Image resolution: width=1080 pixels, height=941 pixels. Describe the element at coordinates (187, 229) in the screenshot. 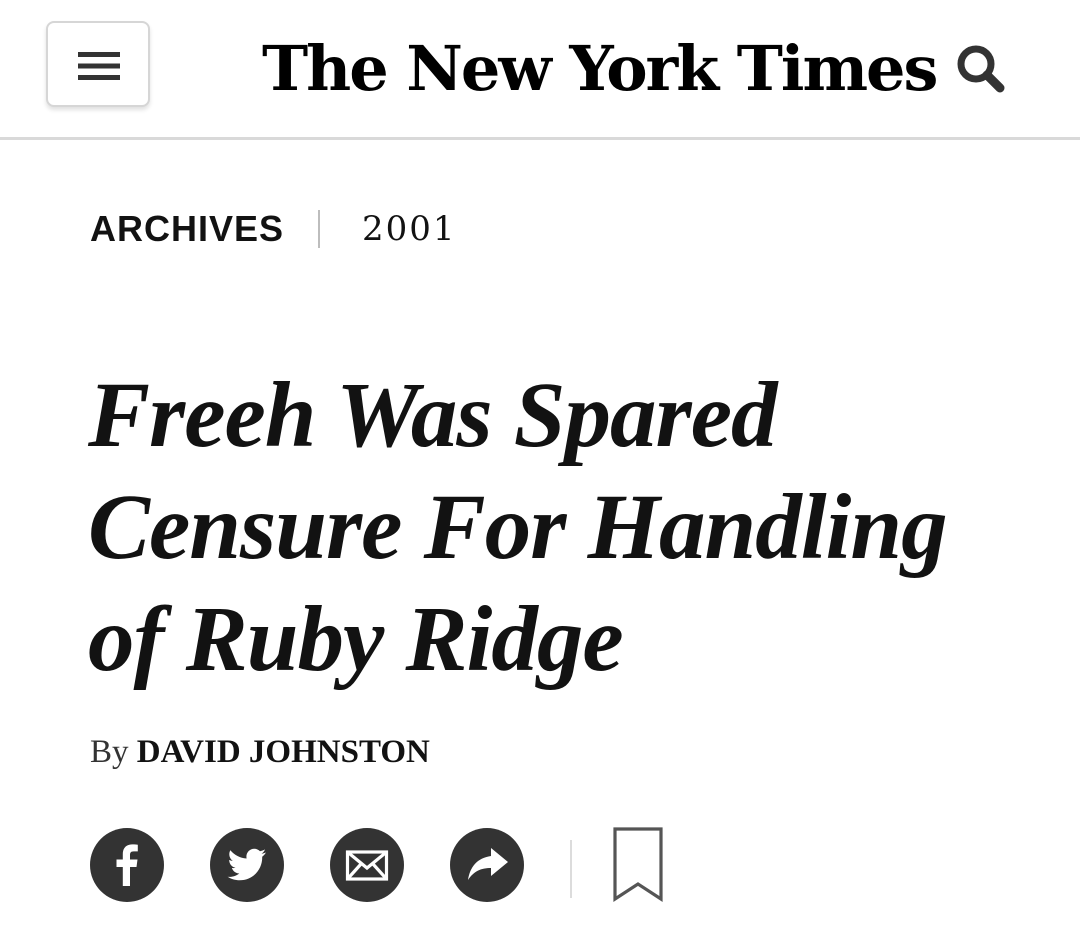

I see `section-label: ARCHIVES` at that location.